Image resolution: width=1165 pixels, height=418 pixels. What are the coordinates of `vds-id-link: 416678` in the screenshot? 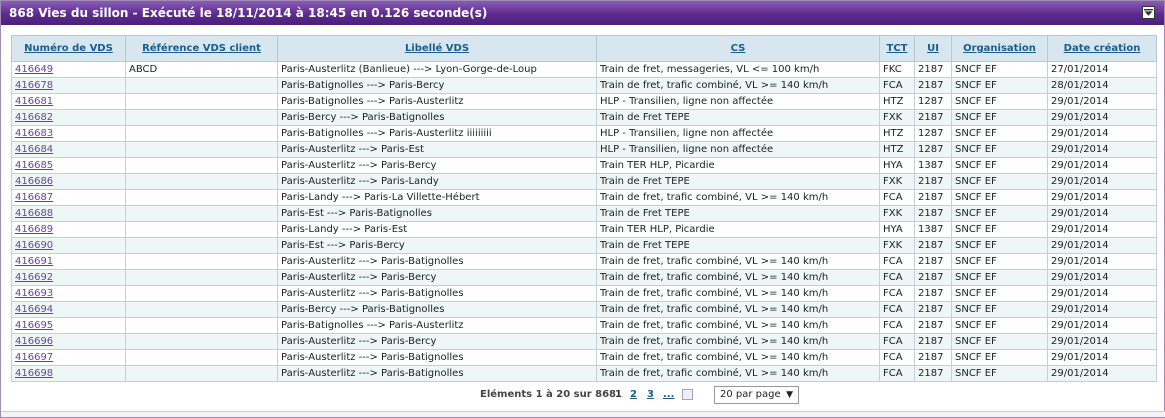 It's located at (68, 85).